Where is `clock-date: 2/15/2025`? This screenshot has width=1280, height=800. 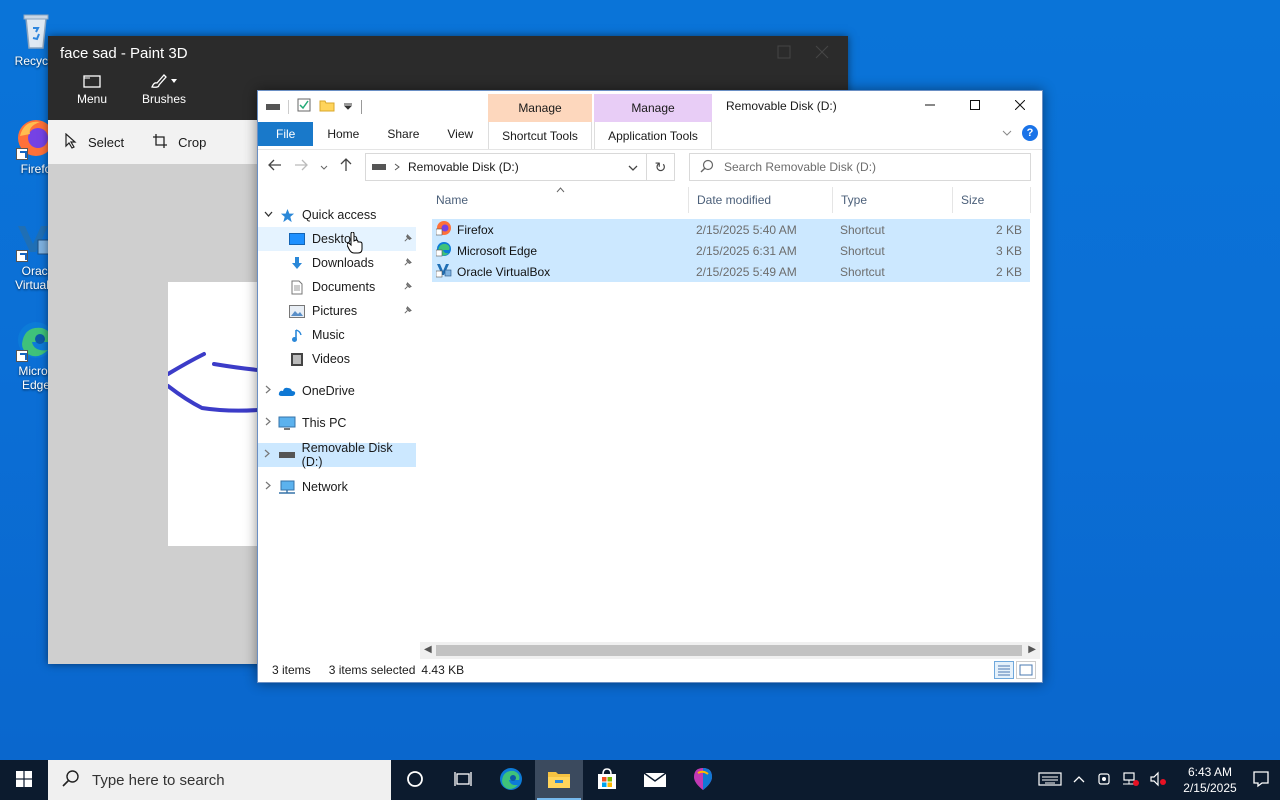
clock-date: 2/15/2025 is located at coordinates (1210, 788).